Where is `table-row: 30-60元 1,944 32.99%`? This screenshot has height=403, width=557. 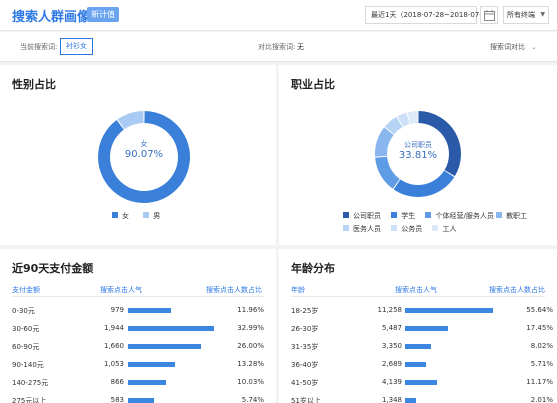 table-row: 30-60元 1,944 32.99% is located at coordinates (138, 329).